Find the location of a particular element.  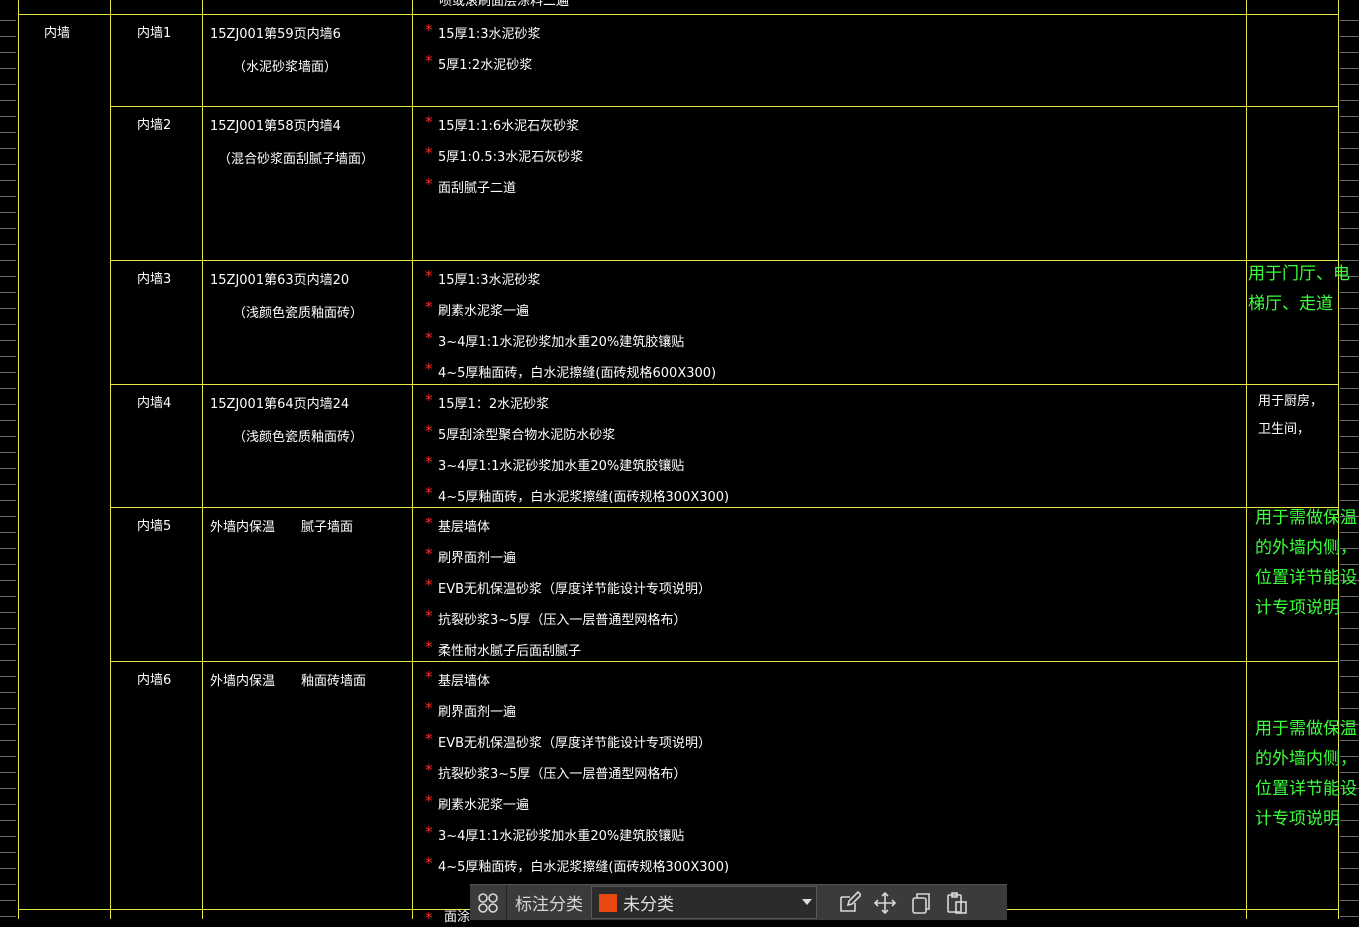

row-reference: 15ZJ001第64页内墙24 is located at coordinates (280, 404).